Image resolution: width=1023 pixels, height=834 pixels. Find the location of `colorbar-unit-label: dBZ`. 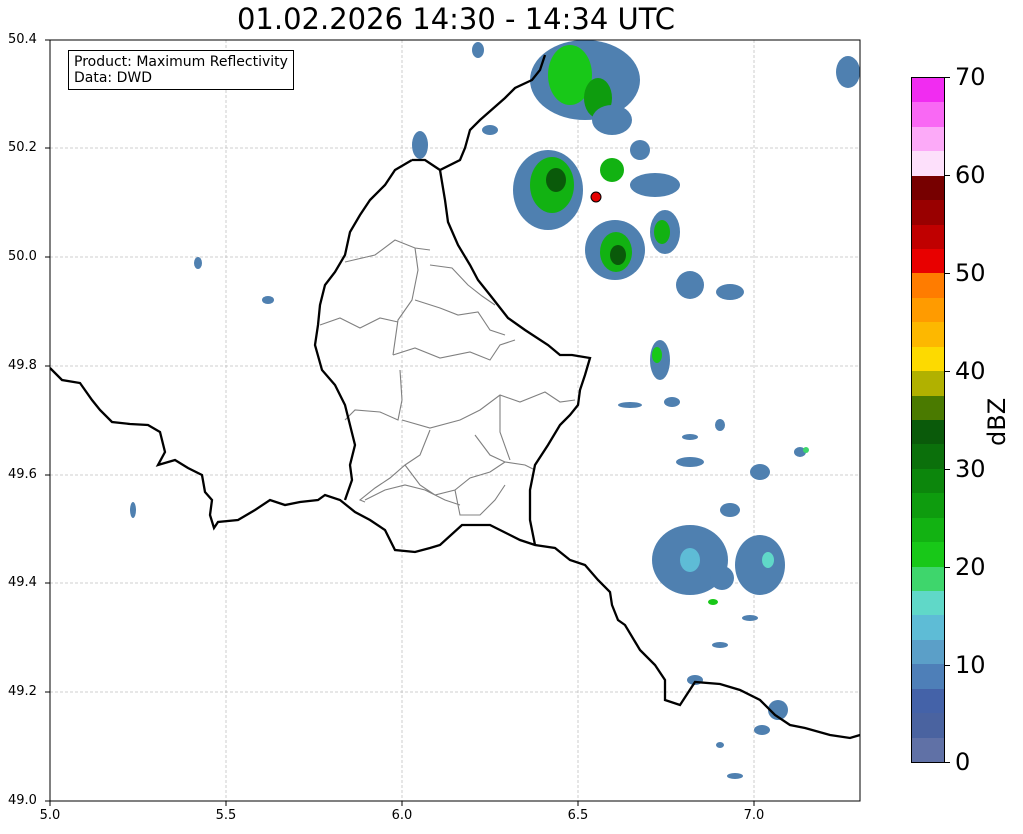

colorbar-unit-label: dBZ is located at coordinates (997, 421).